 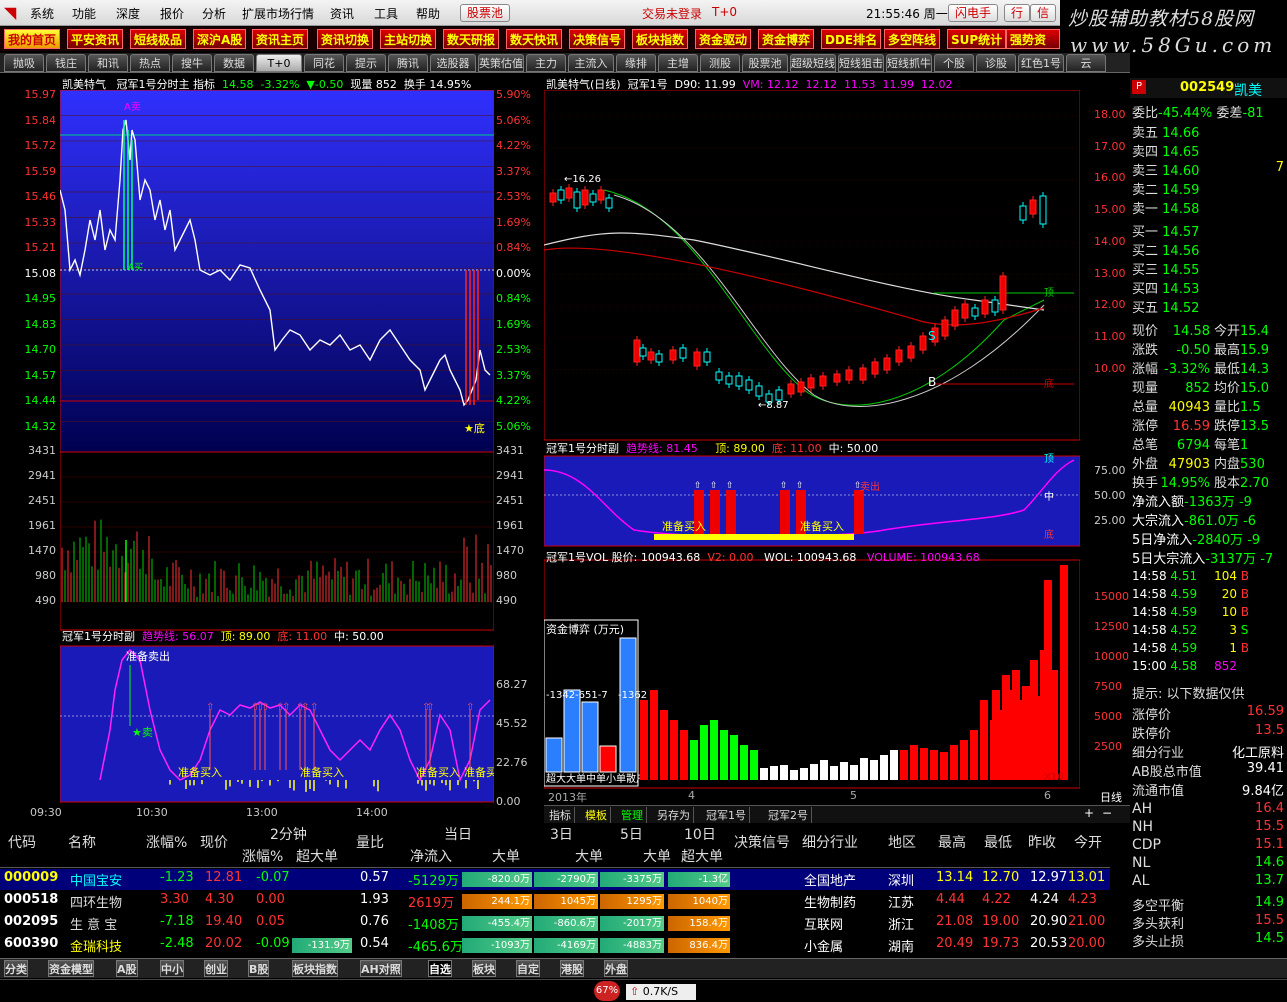 What do you see at coordinates (458, 834) in the screenshot?
I see `column-header: 当日` at bounding box center [458, 834].